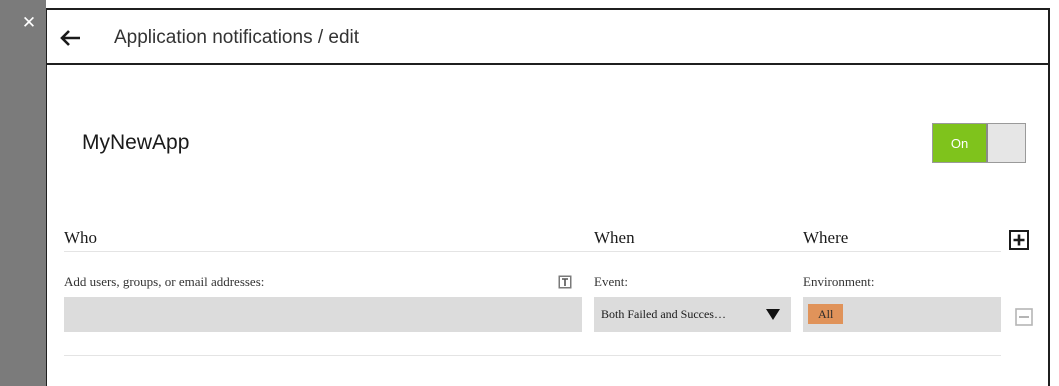 The image size is (1059, 386). I want to click on plus-box-icon, so click(1019, 240).